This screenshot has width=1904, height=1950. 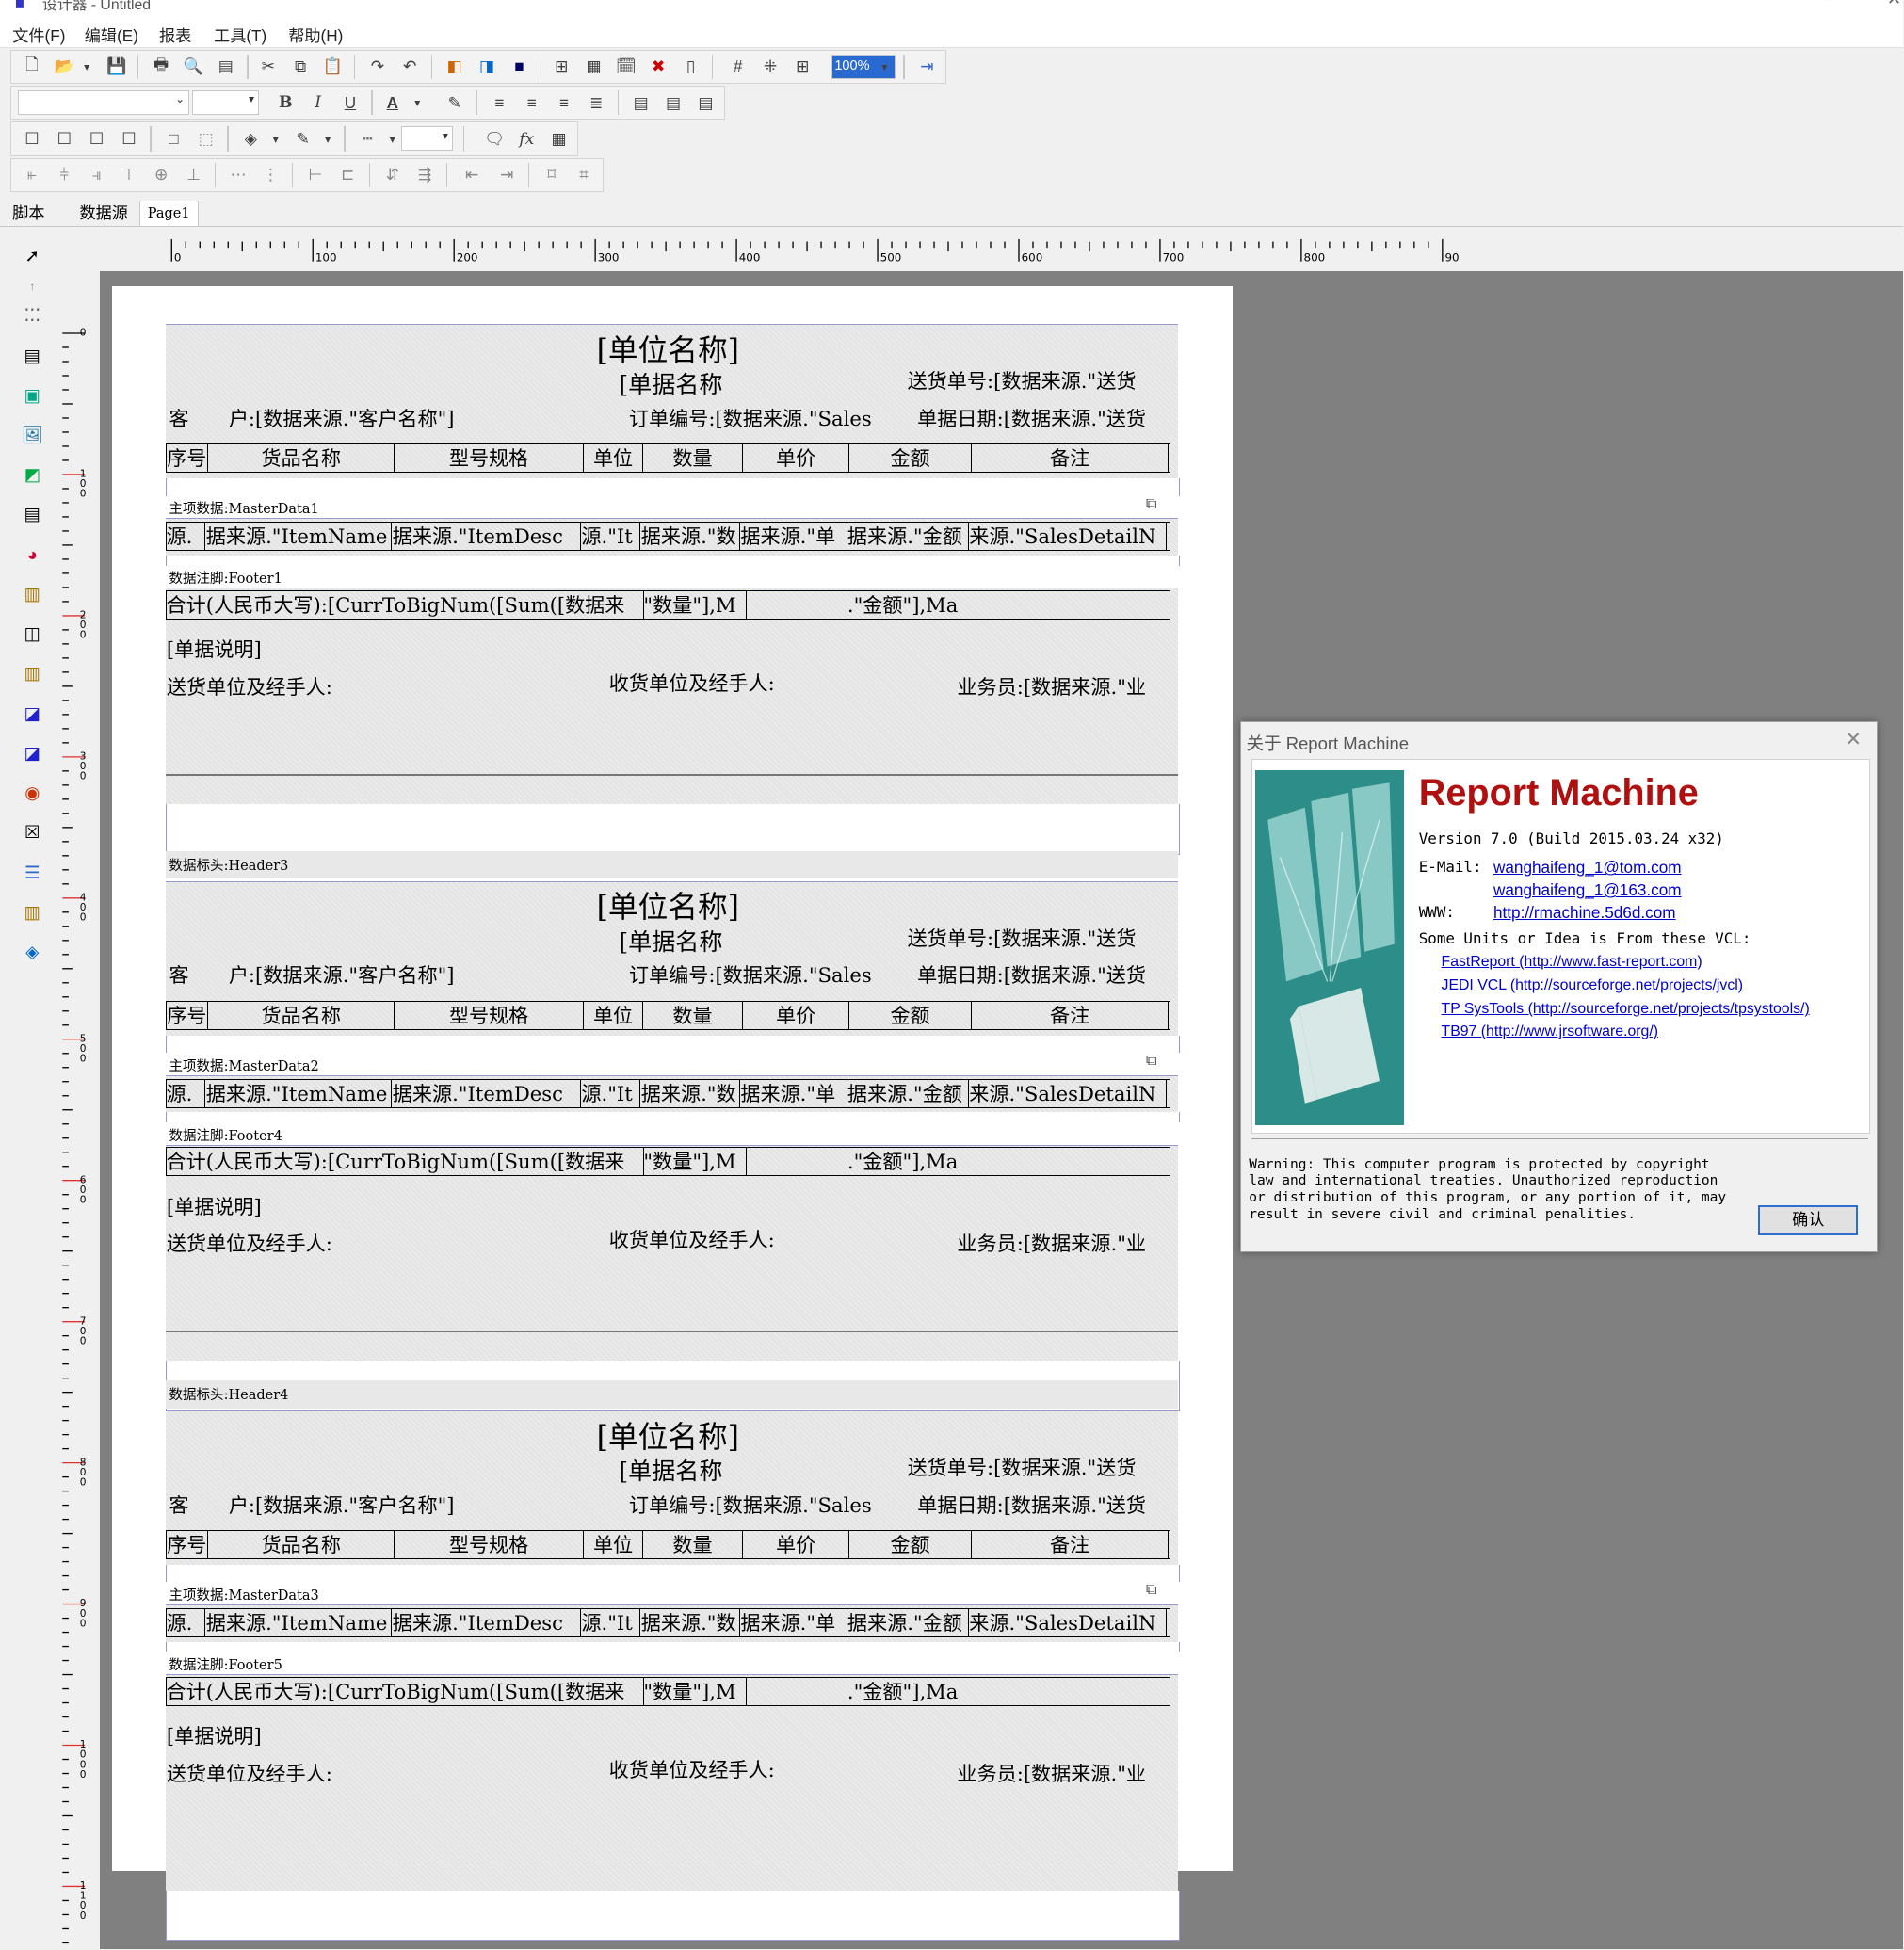 I want to click on send-to-back-icon: ◨, so click(x=487, y=67).